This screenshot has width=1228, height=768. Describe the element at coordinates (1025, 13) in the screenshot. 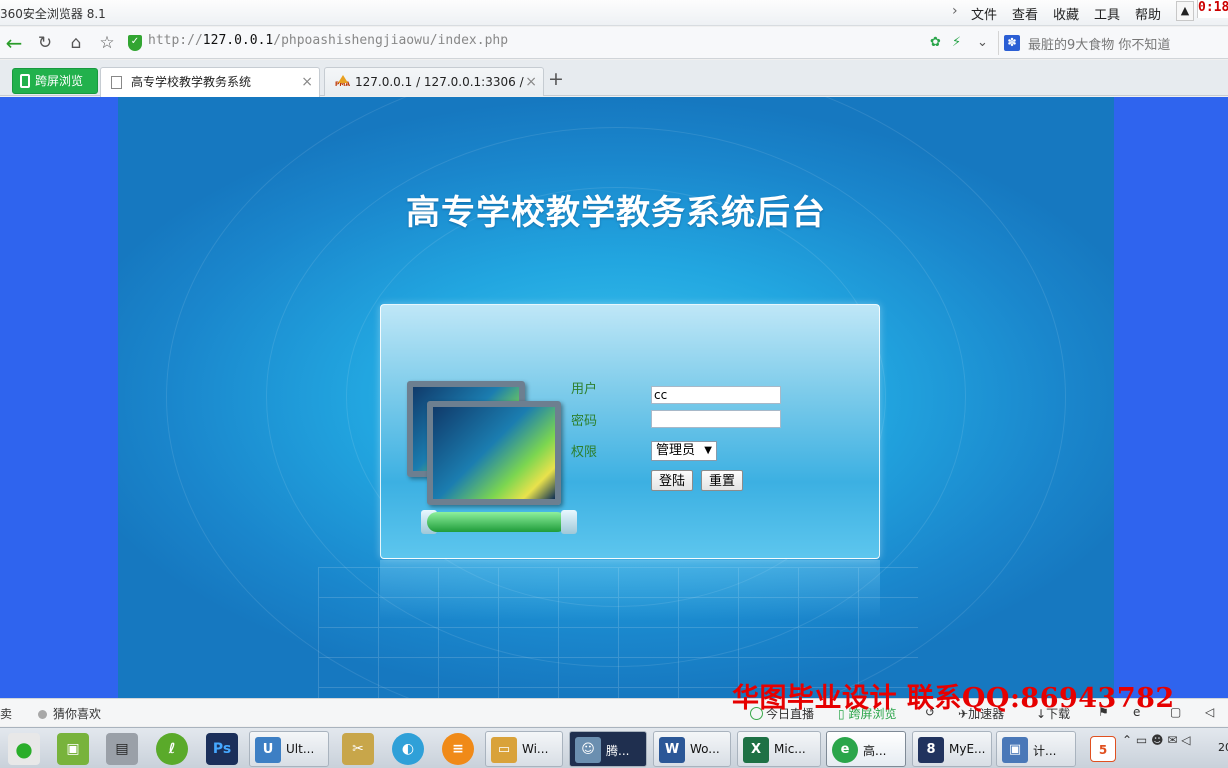

I see `menu-view: 查看` at that location.